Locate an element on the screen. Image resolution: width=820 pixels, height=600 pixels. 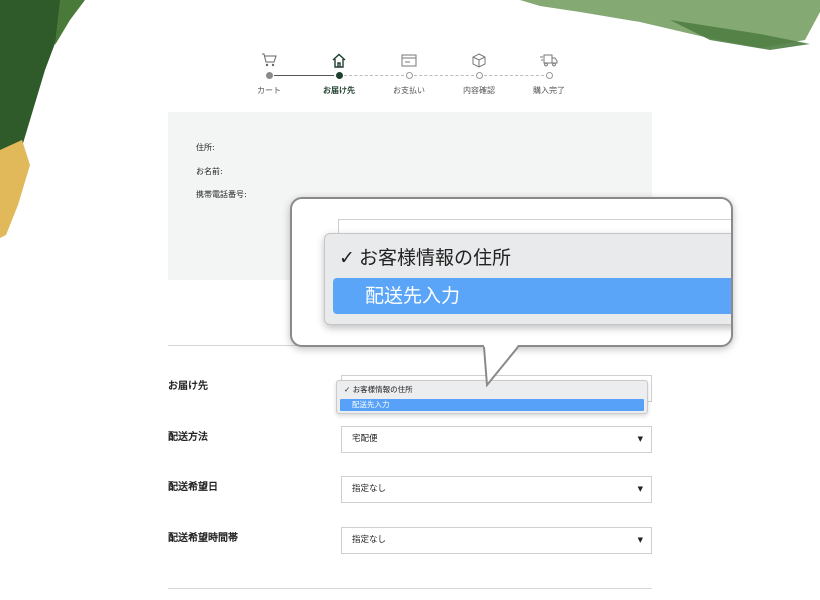
address-label: 住所: is located at coordinates (205, 147).